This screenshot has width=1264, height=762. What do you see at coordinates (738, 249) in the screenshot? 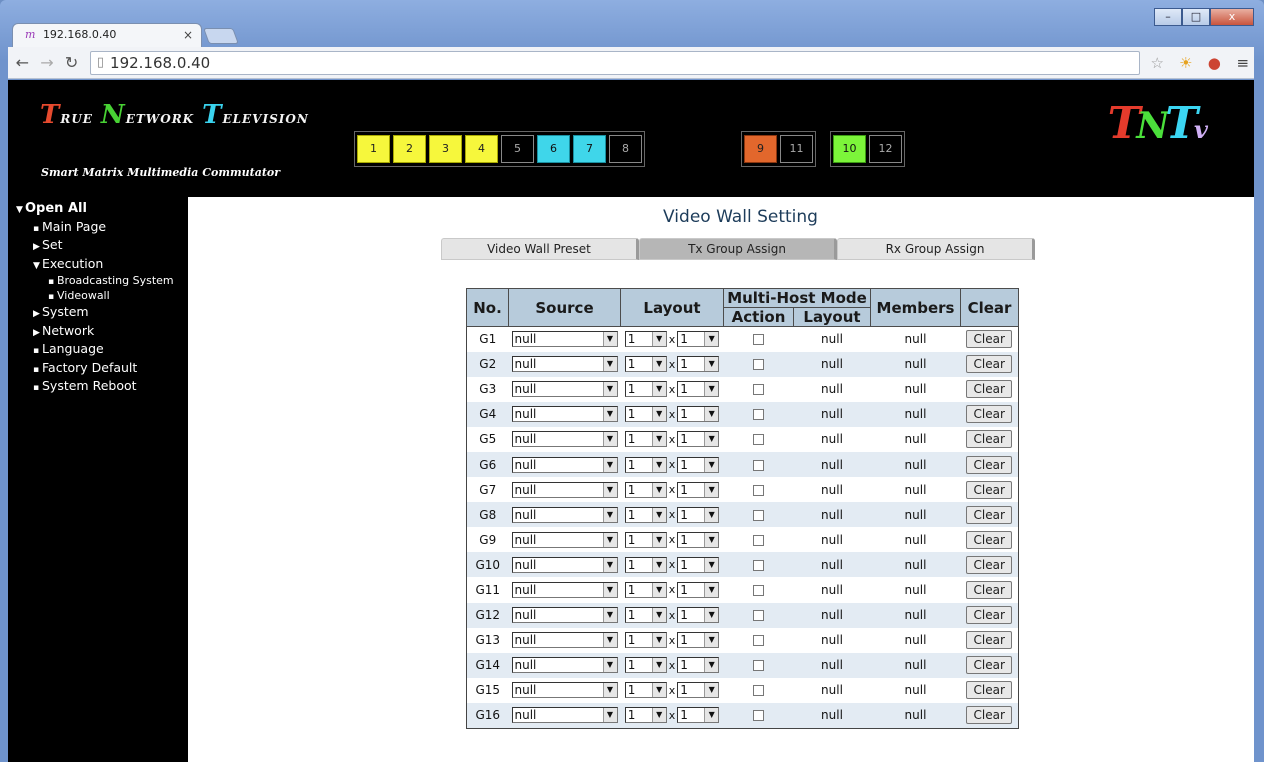
I see `tab-tx-group-assign: Tx Group Assign` at bounding box center [738, 249].